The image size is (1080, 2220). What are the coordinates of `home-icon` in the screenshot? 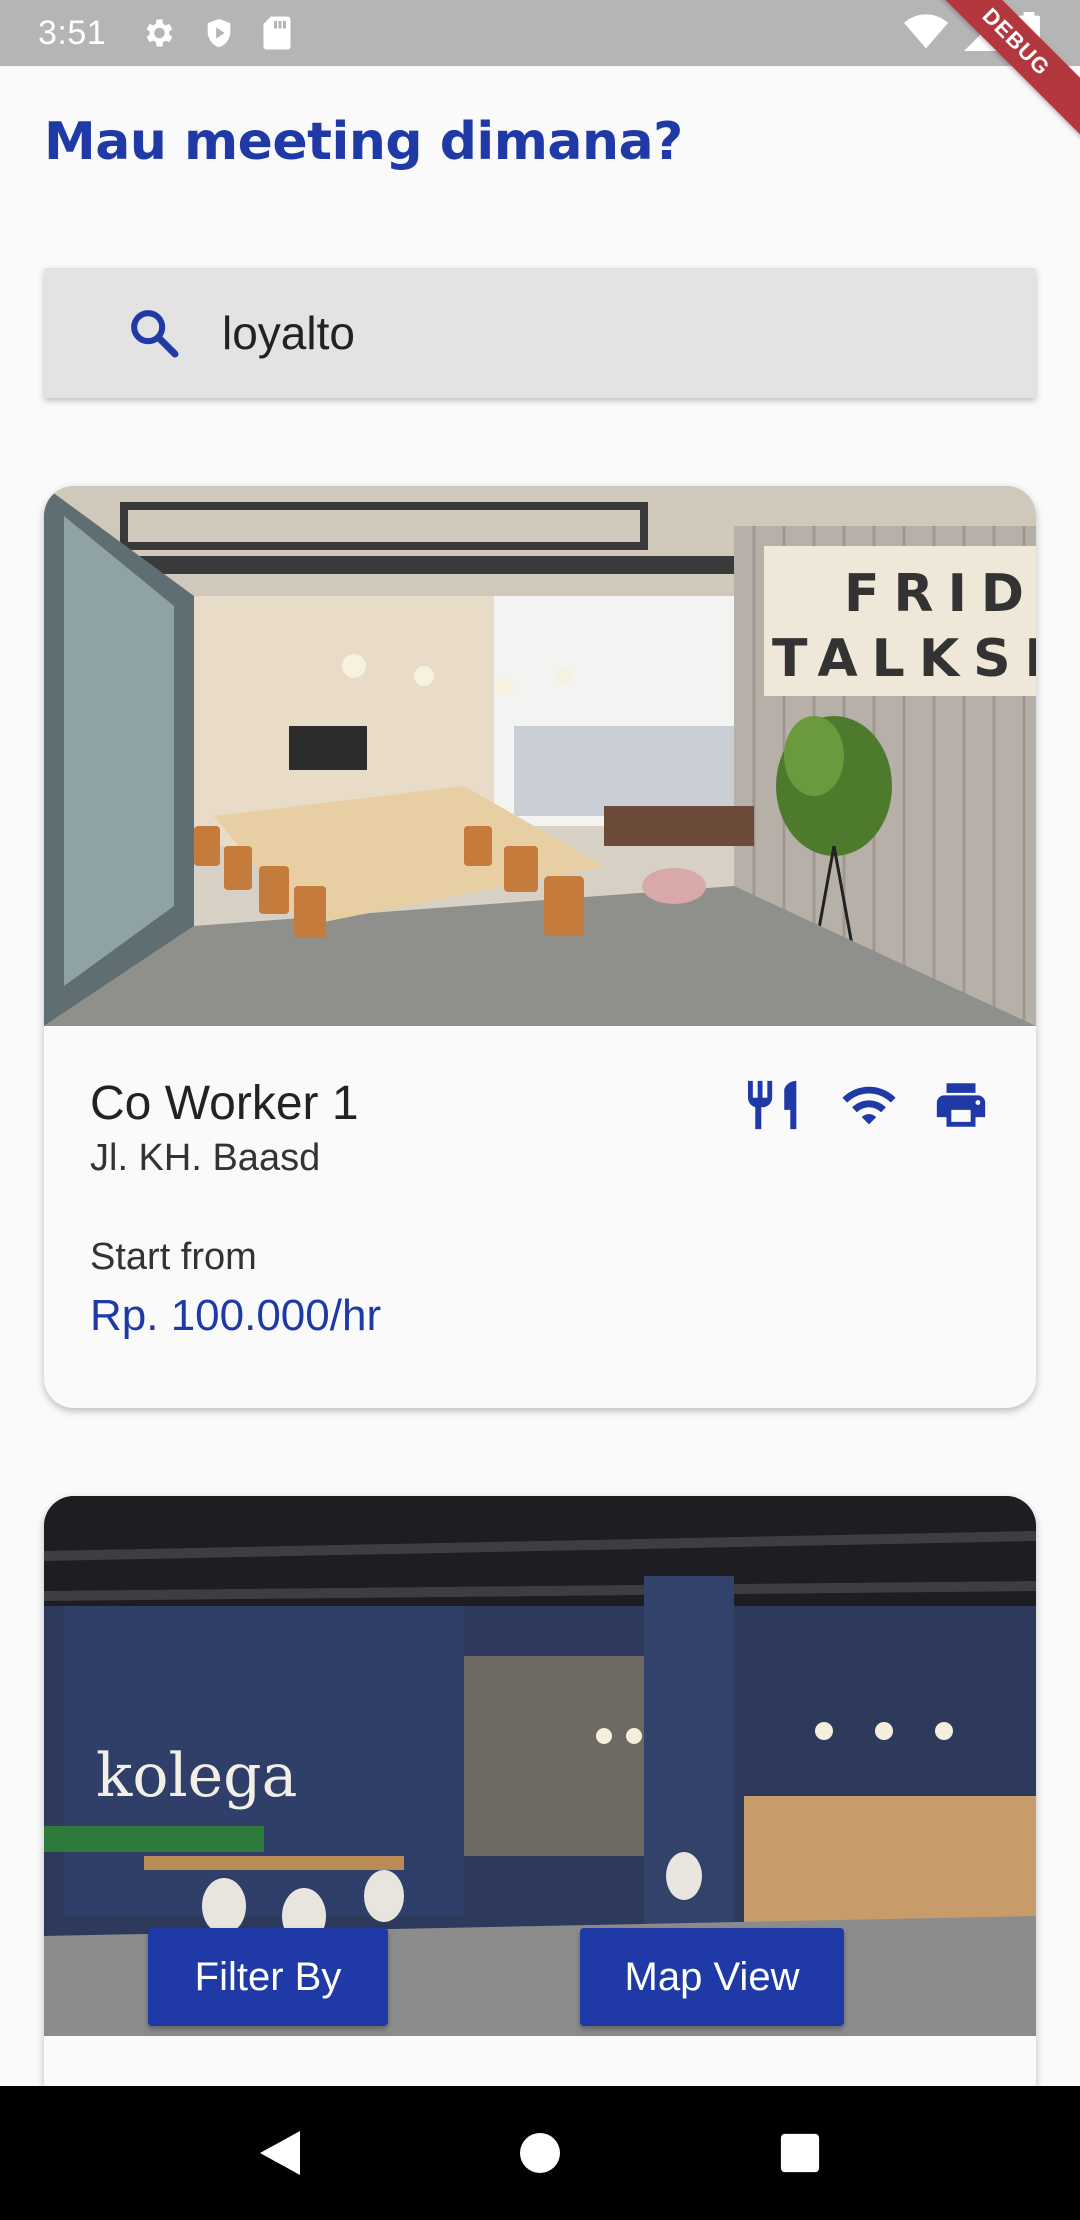 It's located at (540, 2153).